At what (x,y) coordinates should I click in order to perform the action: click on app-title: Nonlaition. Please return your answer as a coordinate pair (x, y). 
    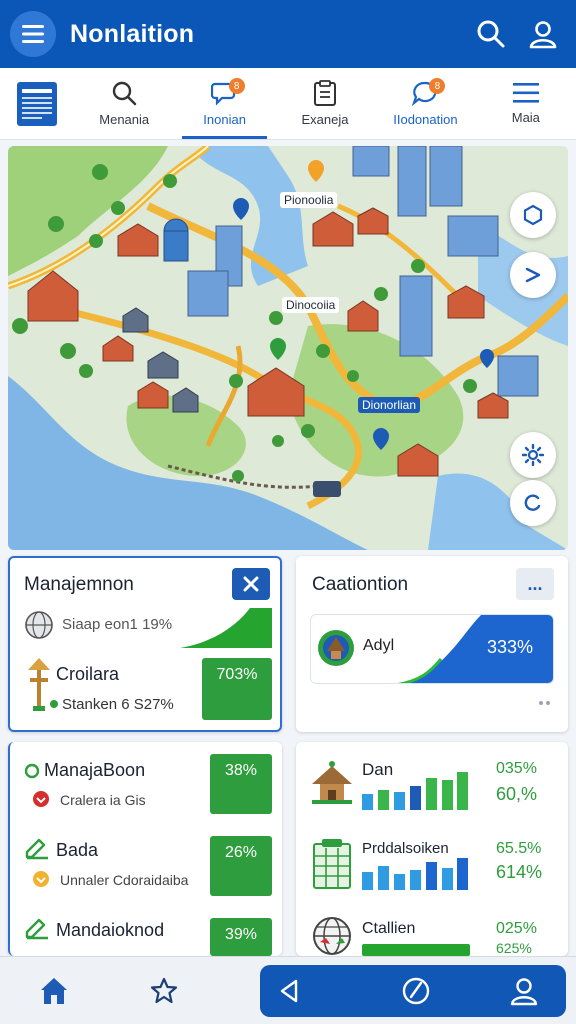
    Looking at the image, I should click on (132, 33).